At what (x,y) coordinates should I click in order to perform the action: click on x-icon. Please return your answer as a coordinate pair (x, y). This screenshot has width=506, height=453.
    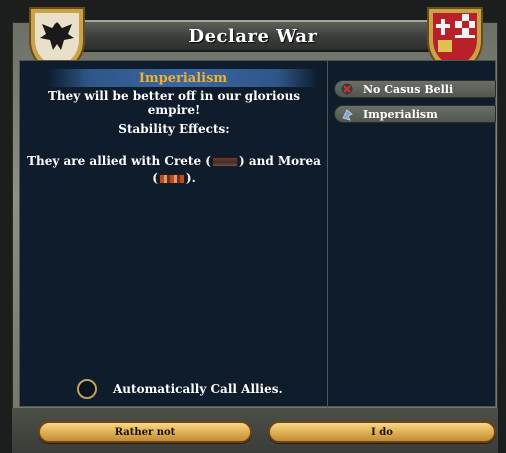
    Looking at the image, I should click on (347, 89).